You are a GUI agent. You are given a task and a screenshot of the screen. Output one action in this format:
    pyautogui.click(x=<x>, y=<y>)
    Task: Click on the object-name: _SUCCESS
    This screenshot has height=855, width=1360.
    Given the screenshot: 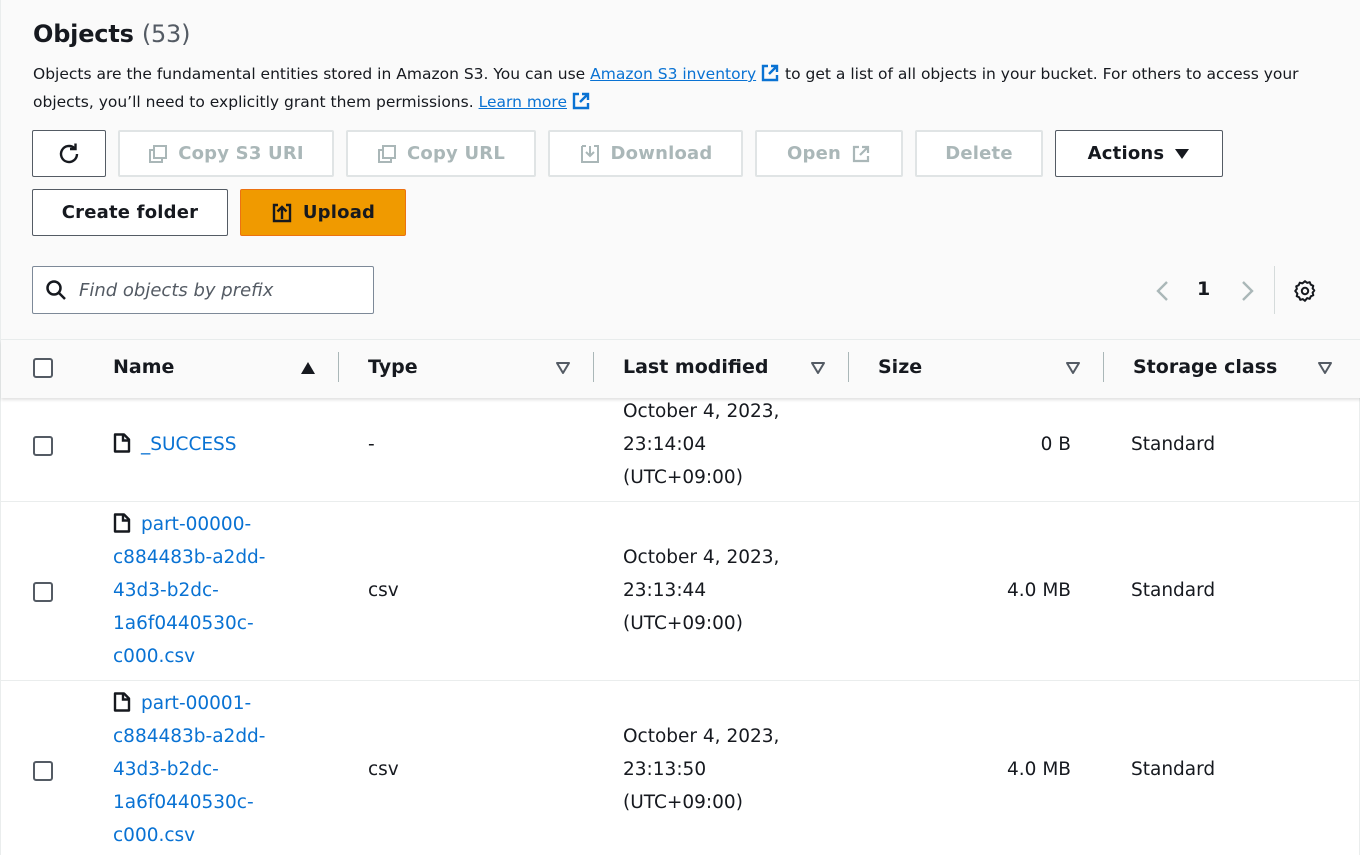 What is the action you would take?
    pyautogui.click(x=189, y=444)
    